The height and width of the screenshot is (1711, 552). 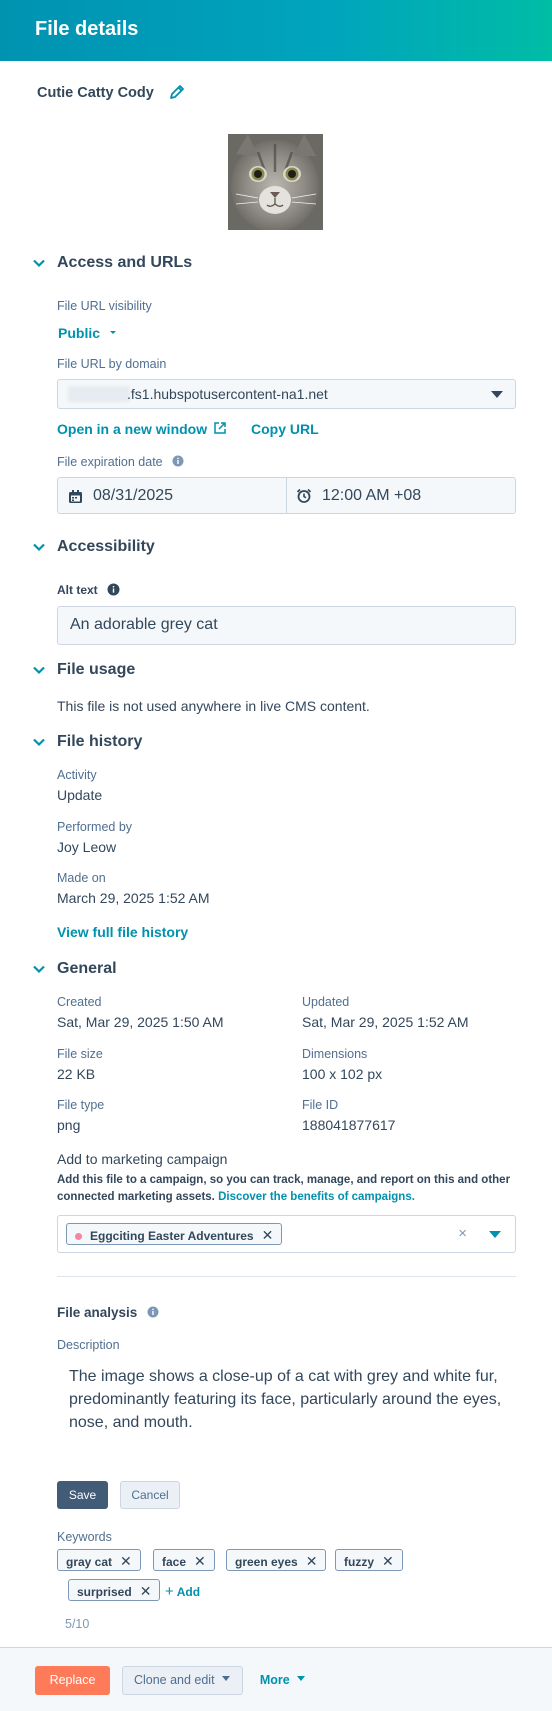 I want to click on add-keyword-button: + Add, so click(x=182, y=1591).